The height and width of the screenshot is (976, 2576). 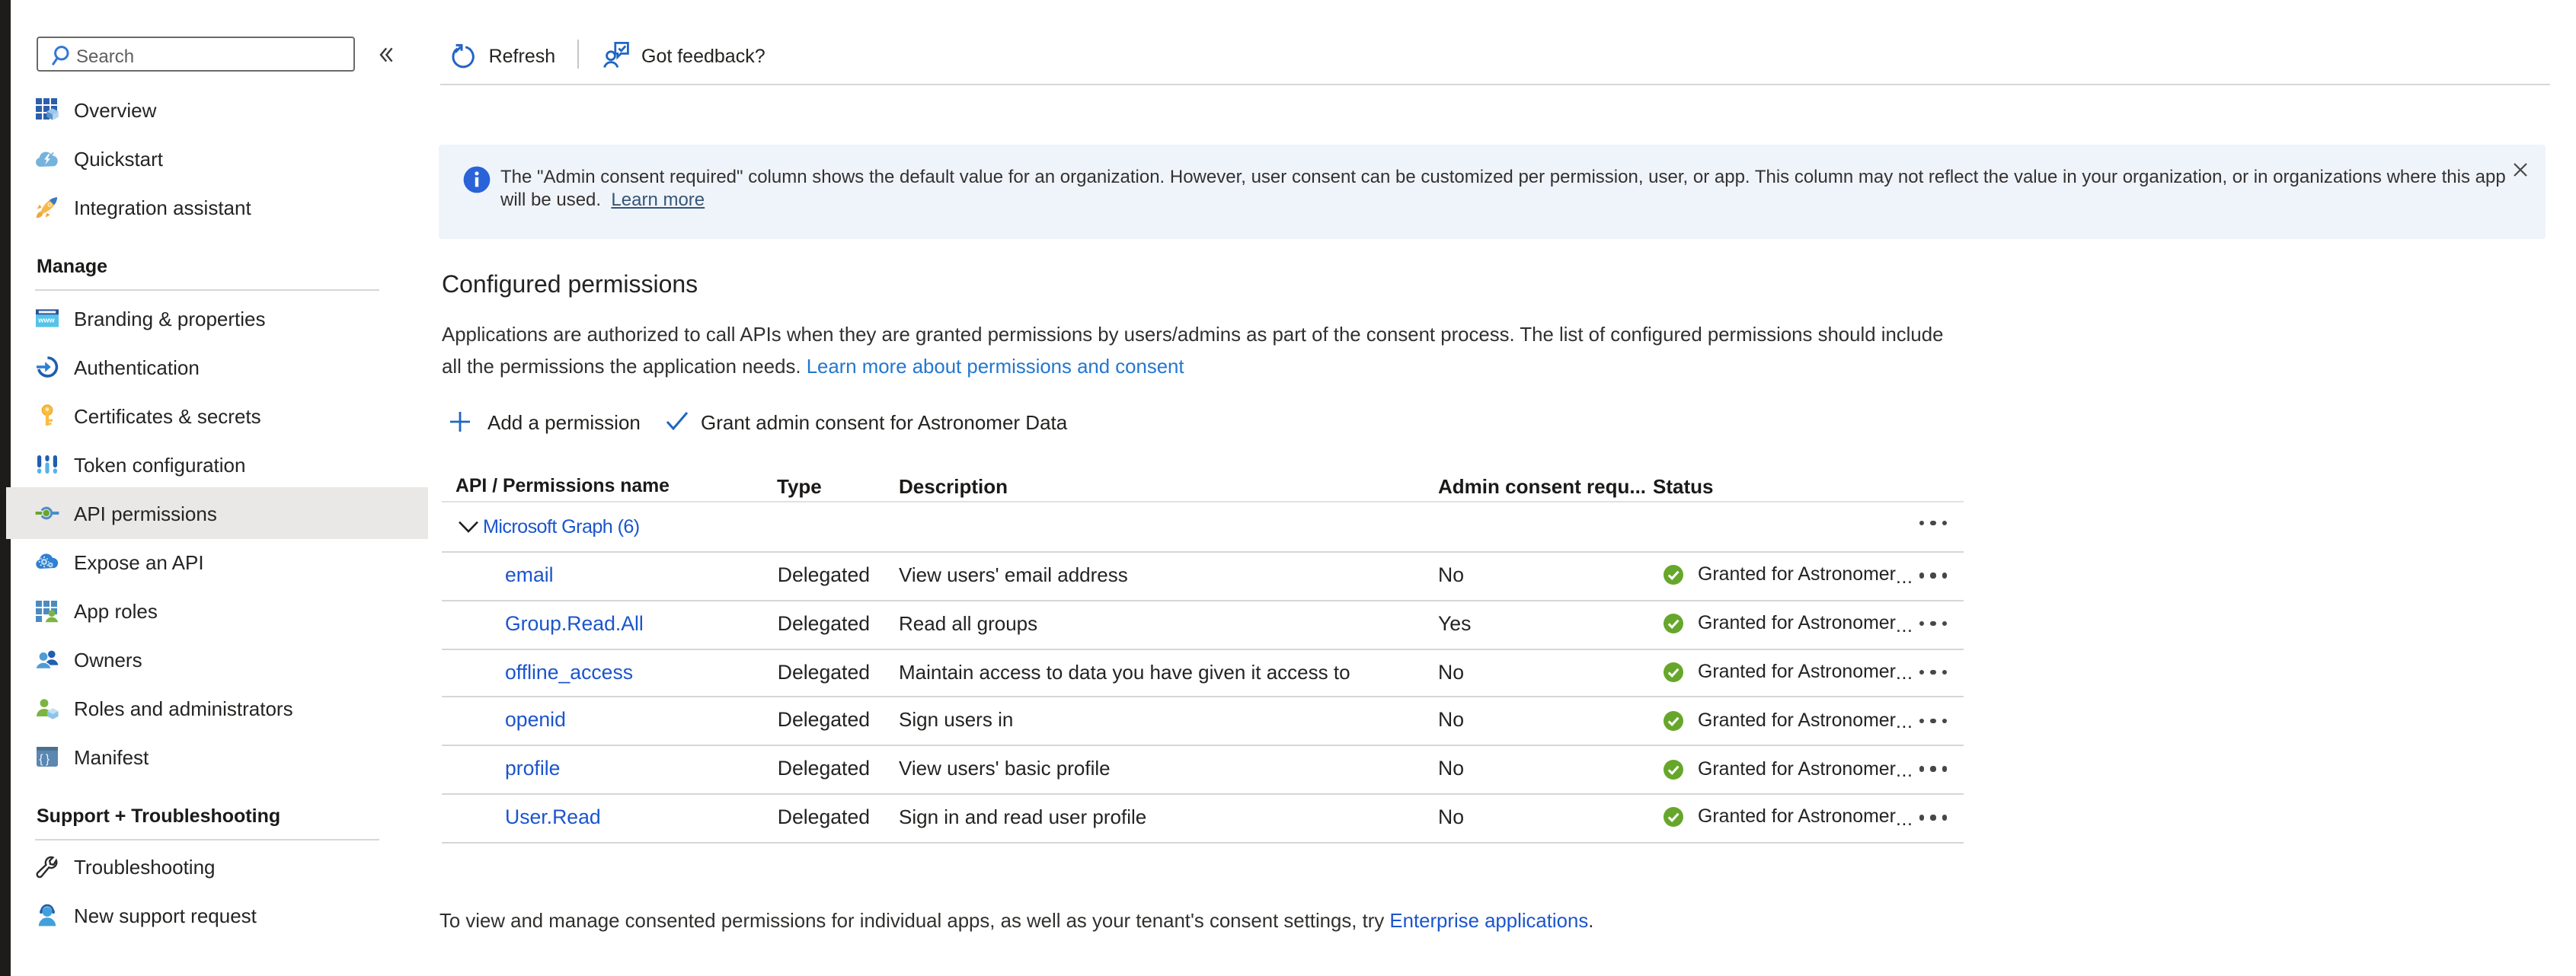 What do you see at coordinates (46, 320) in the screenshot?
I see `svg-text: www` at bounding box center [46, 320].